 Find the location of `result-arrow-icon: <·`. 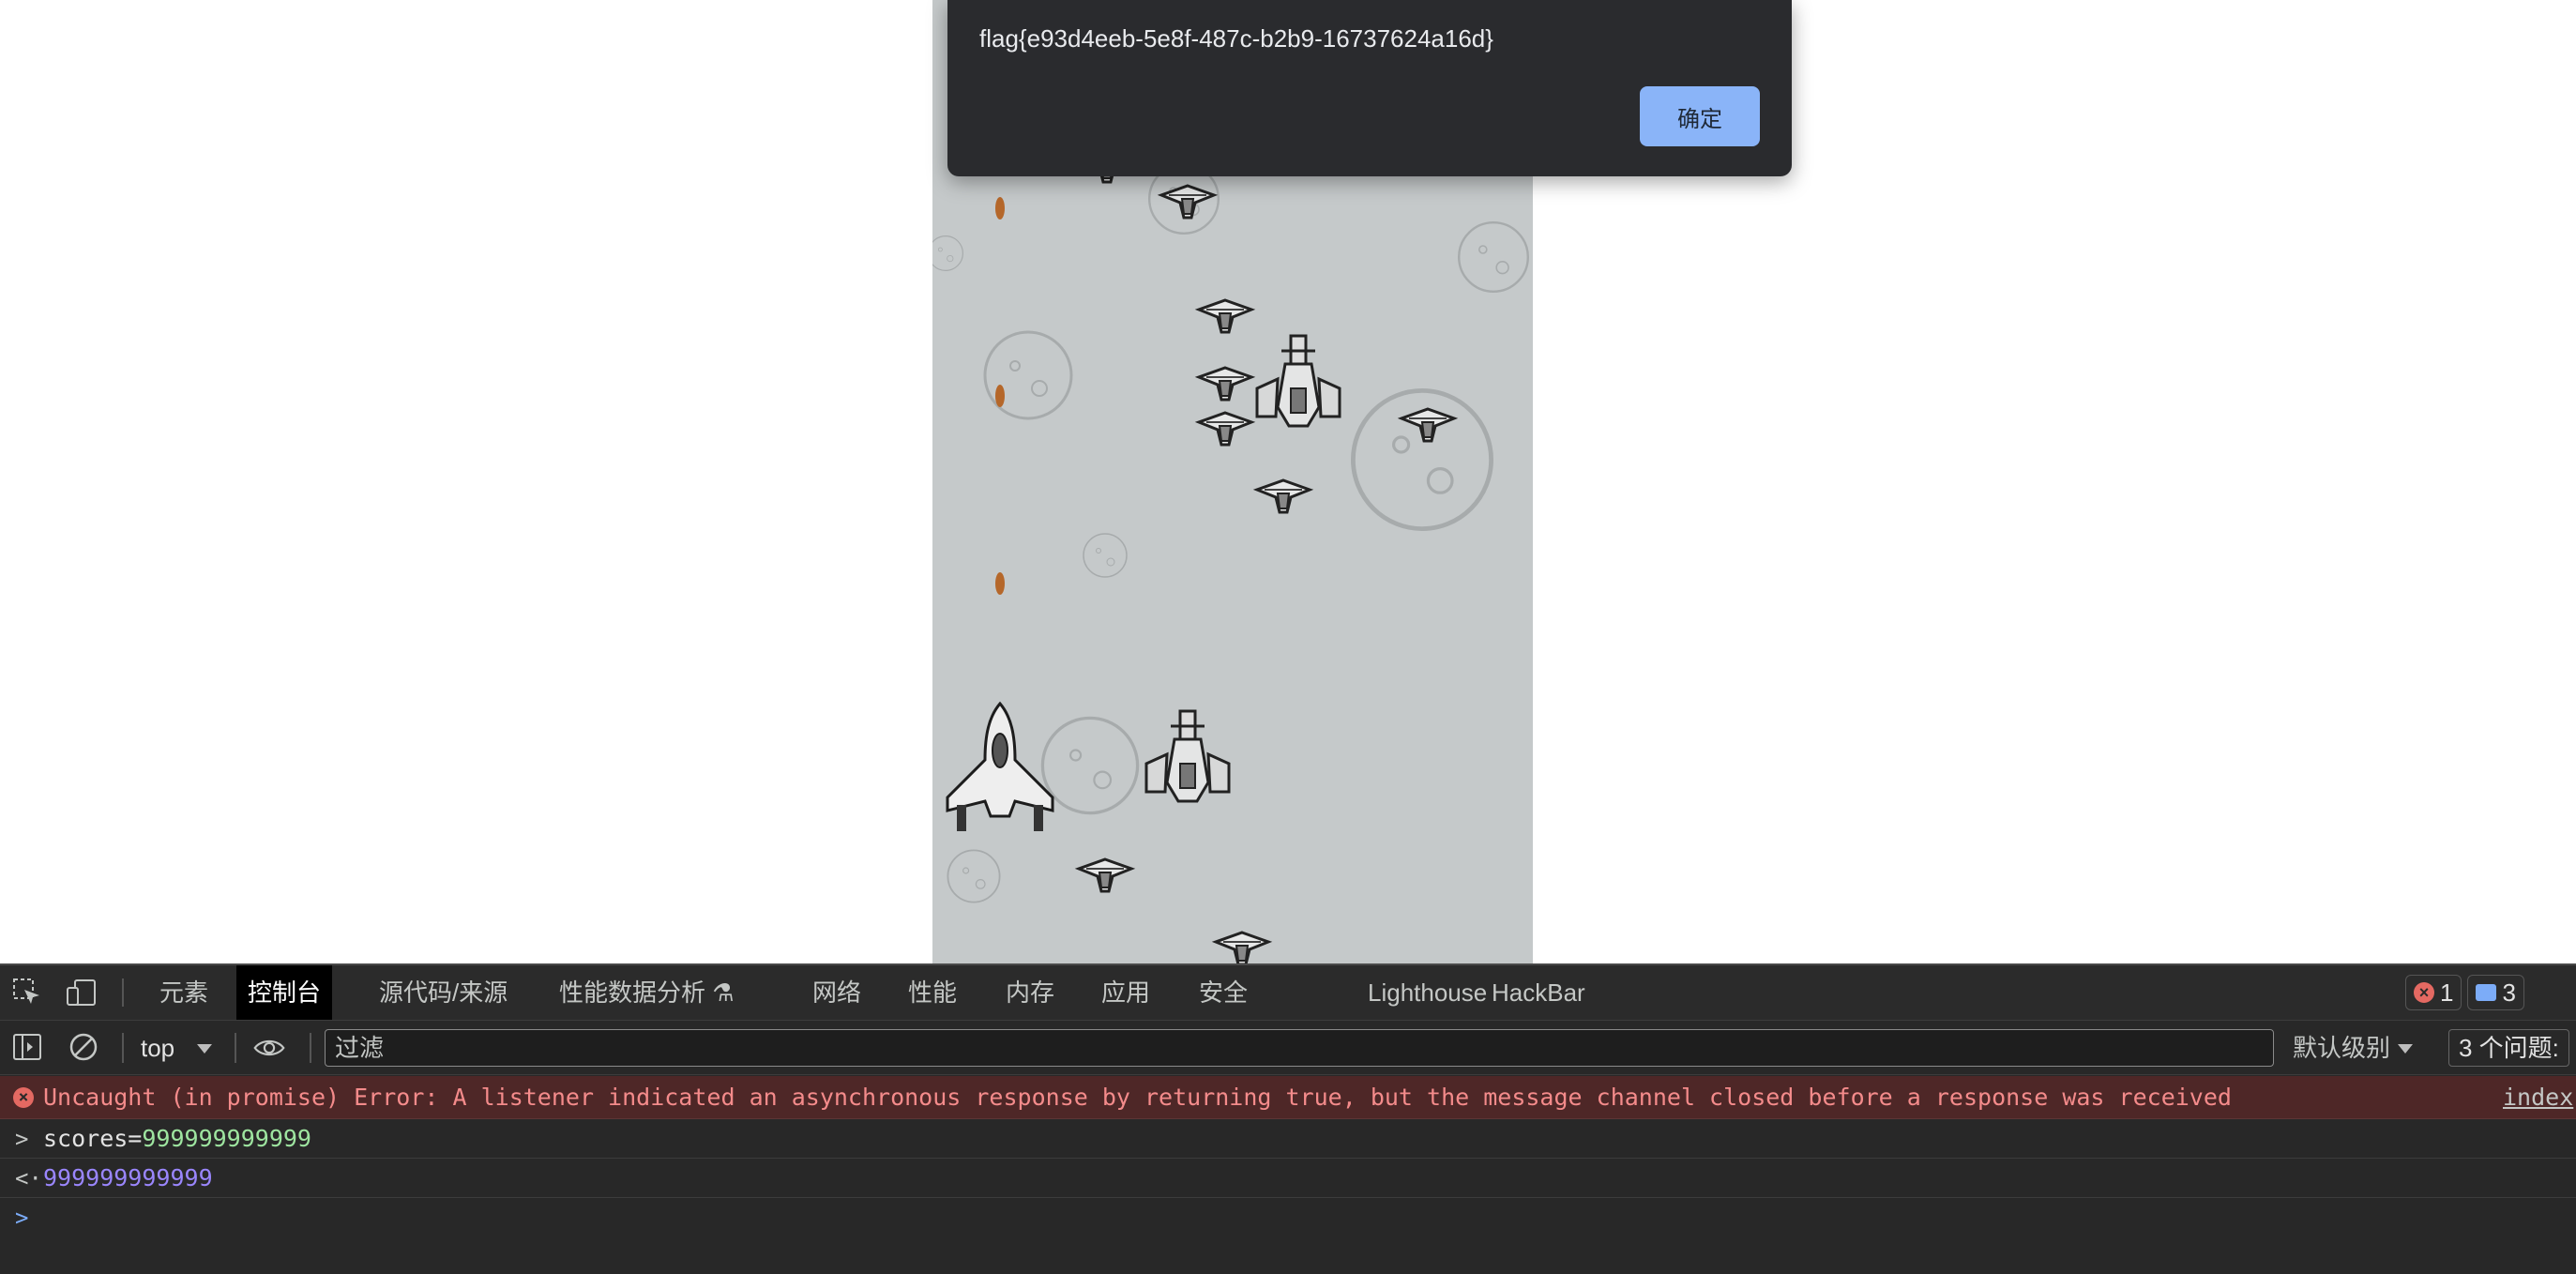

result-arrow-icon: <· is located at coordinates (28, 1178).